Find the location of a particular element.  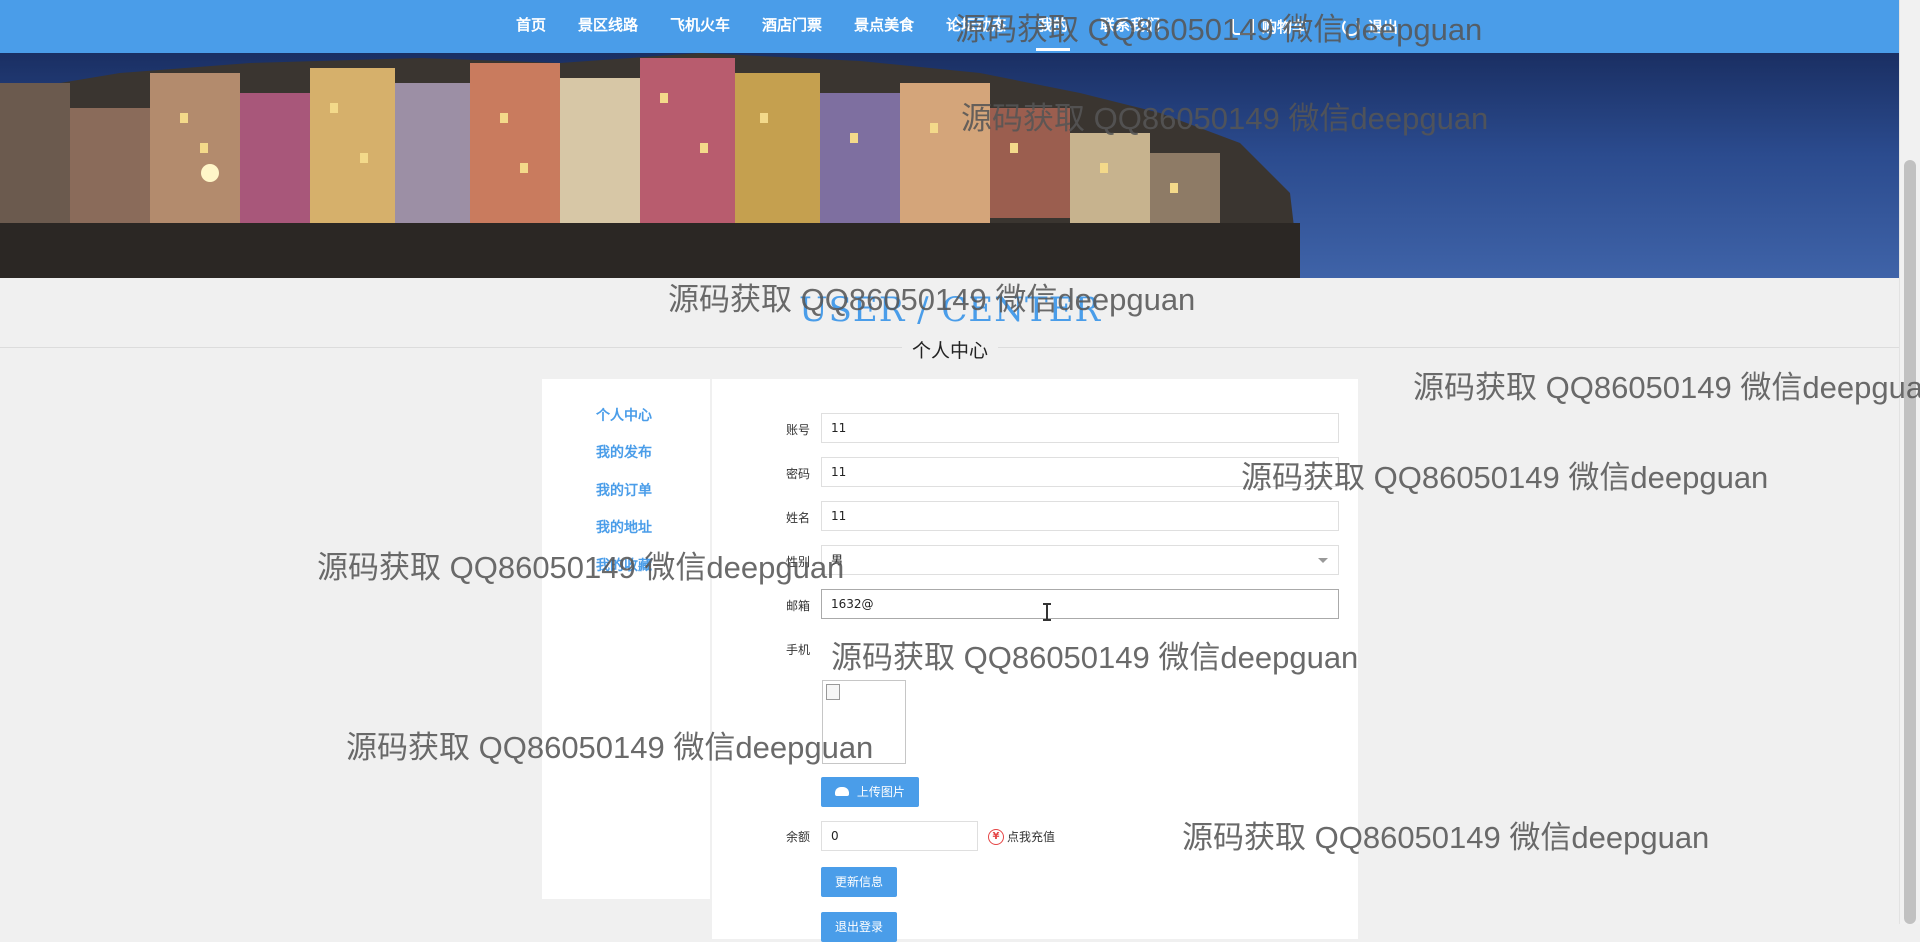

logout-button: 退出登录 is located at coordinates (859, 927).